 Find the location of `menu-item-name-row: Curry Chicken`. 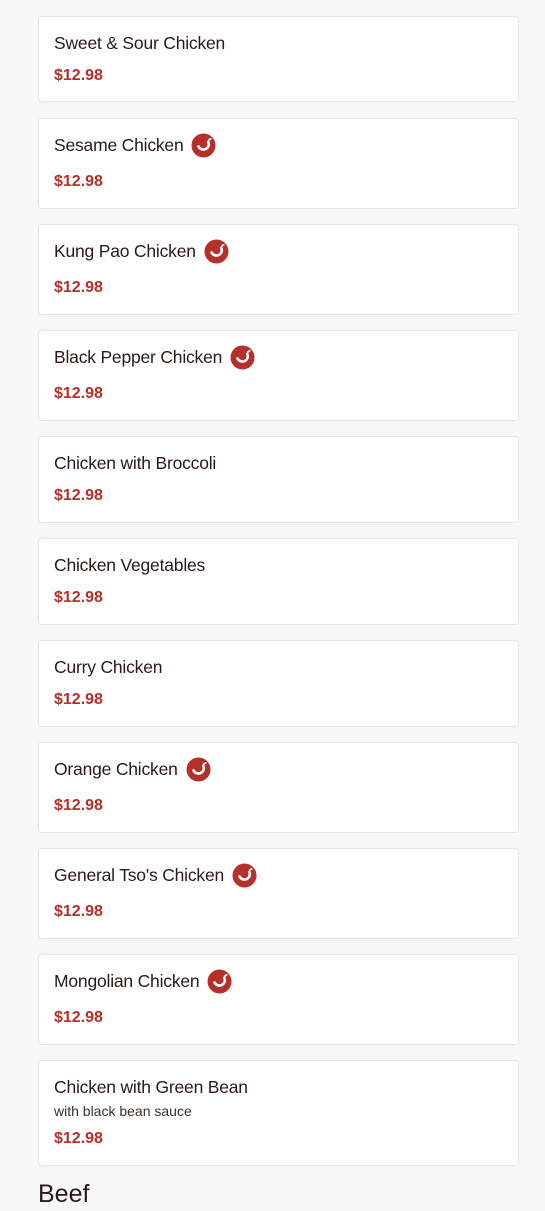

menu-item-name-row: Curry Chicken is located at coordinates (108, 667).